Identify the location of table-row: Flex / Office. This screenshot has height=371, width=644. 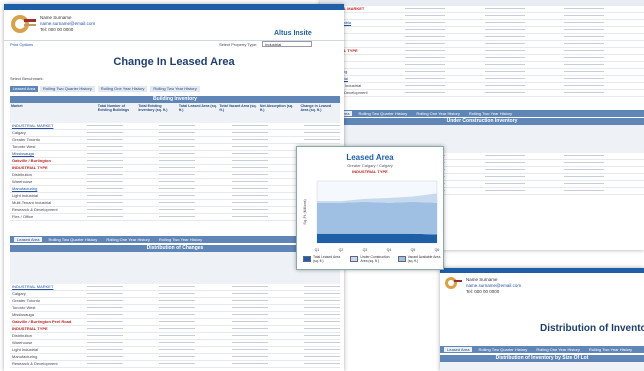
(175, 217).